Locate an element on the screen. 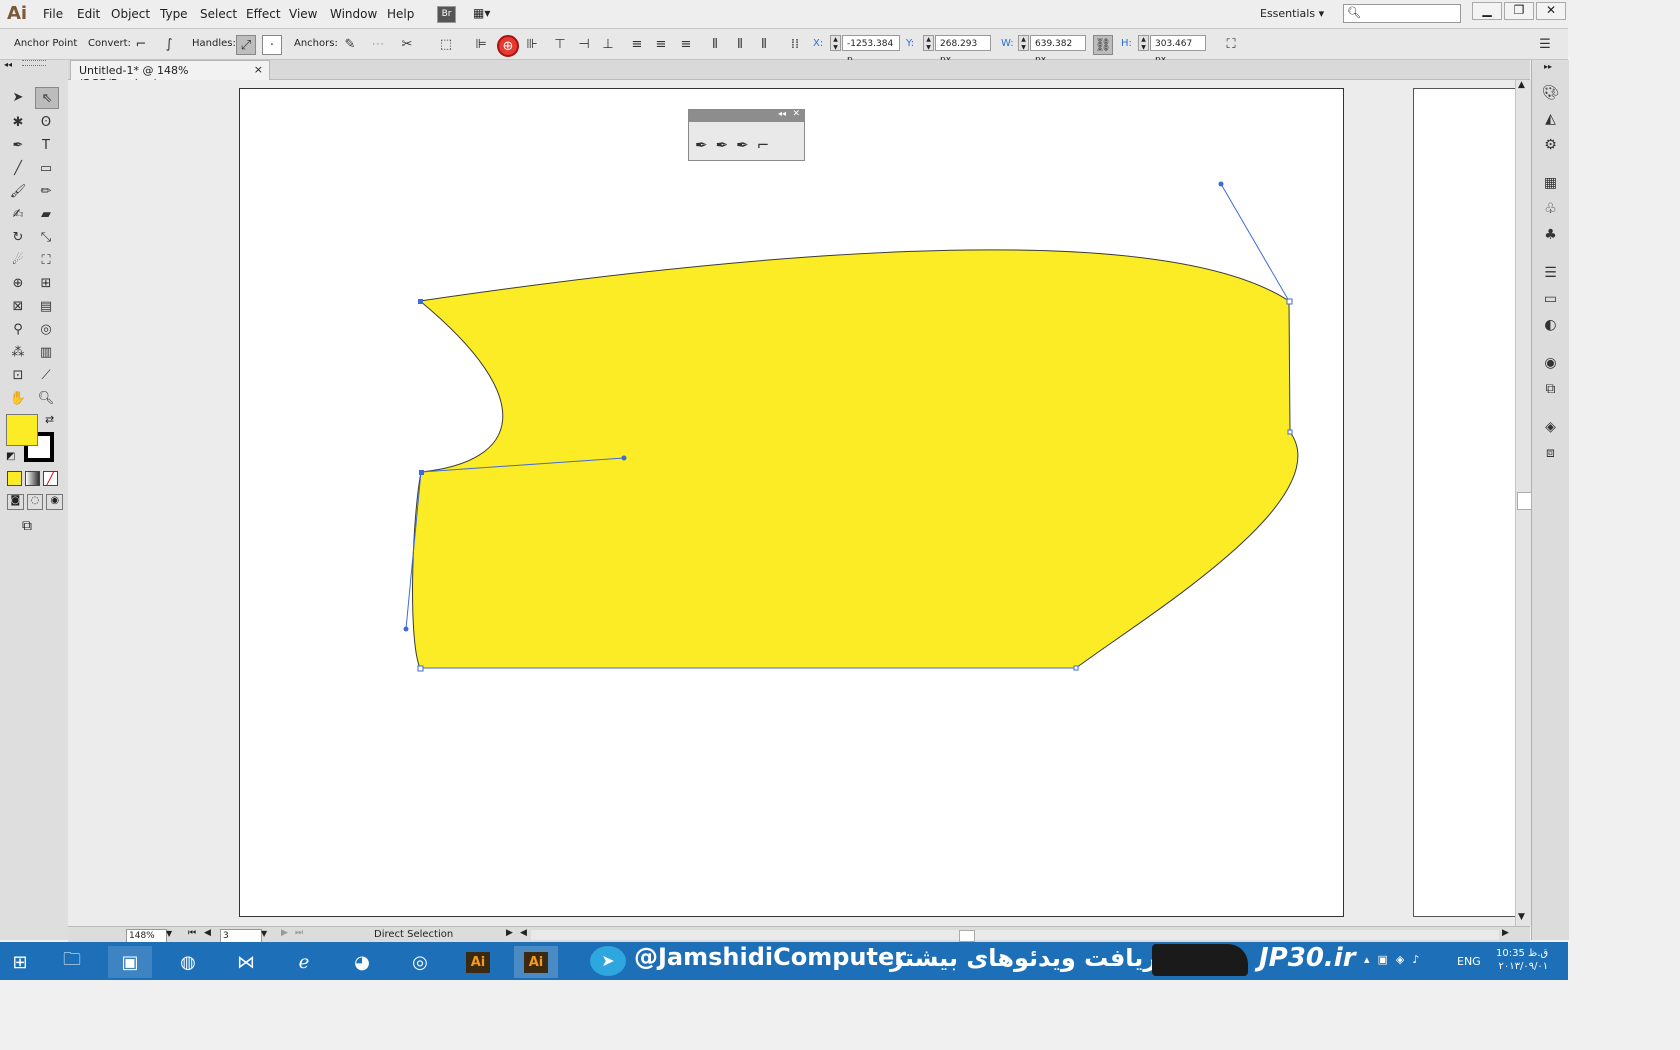 This screenshot has height=1050, width=1680. pen-tool-icon: ✒ is located at coordinates (701, 145).